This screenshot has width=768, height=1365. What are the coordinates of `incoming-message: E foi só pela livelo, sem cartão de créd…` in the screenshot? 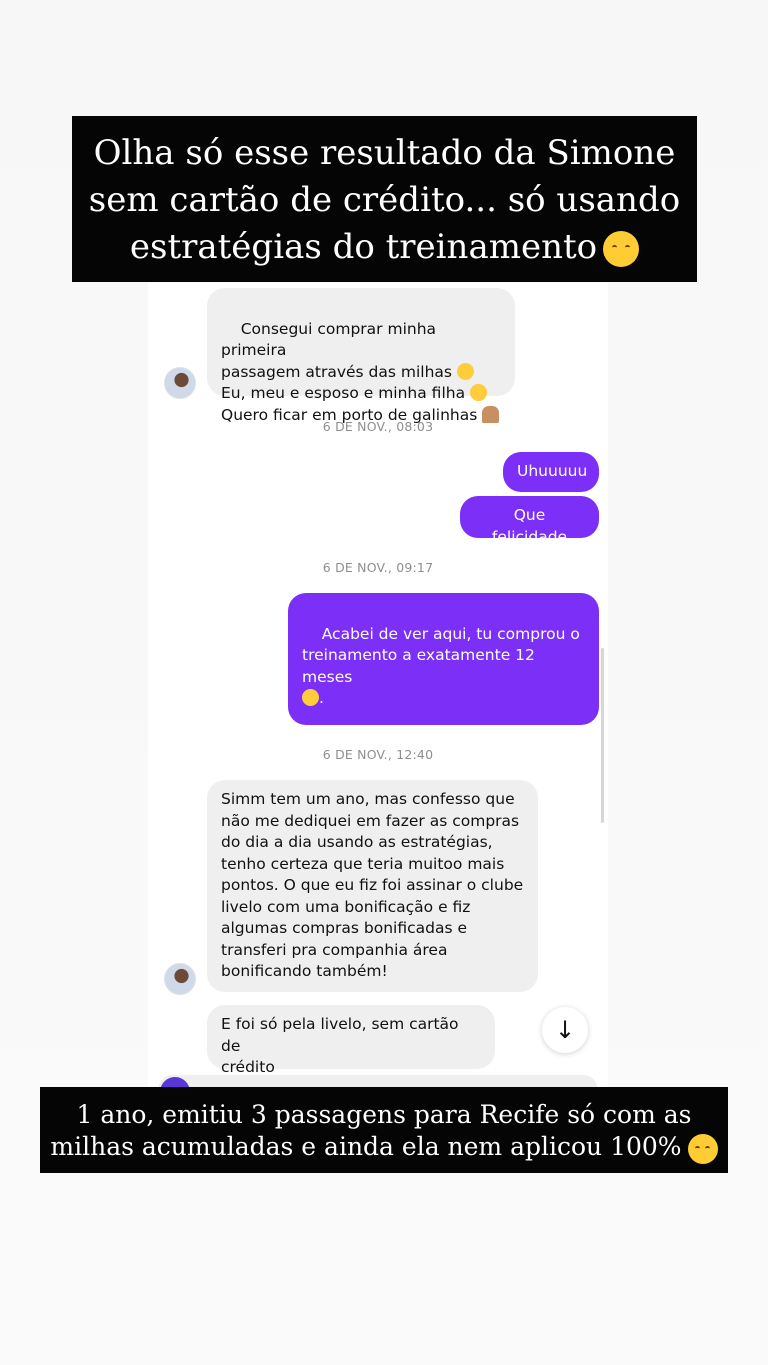 It's located at (351, 1040).